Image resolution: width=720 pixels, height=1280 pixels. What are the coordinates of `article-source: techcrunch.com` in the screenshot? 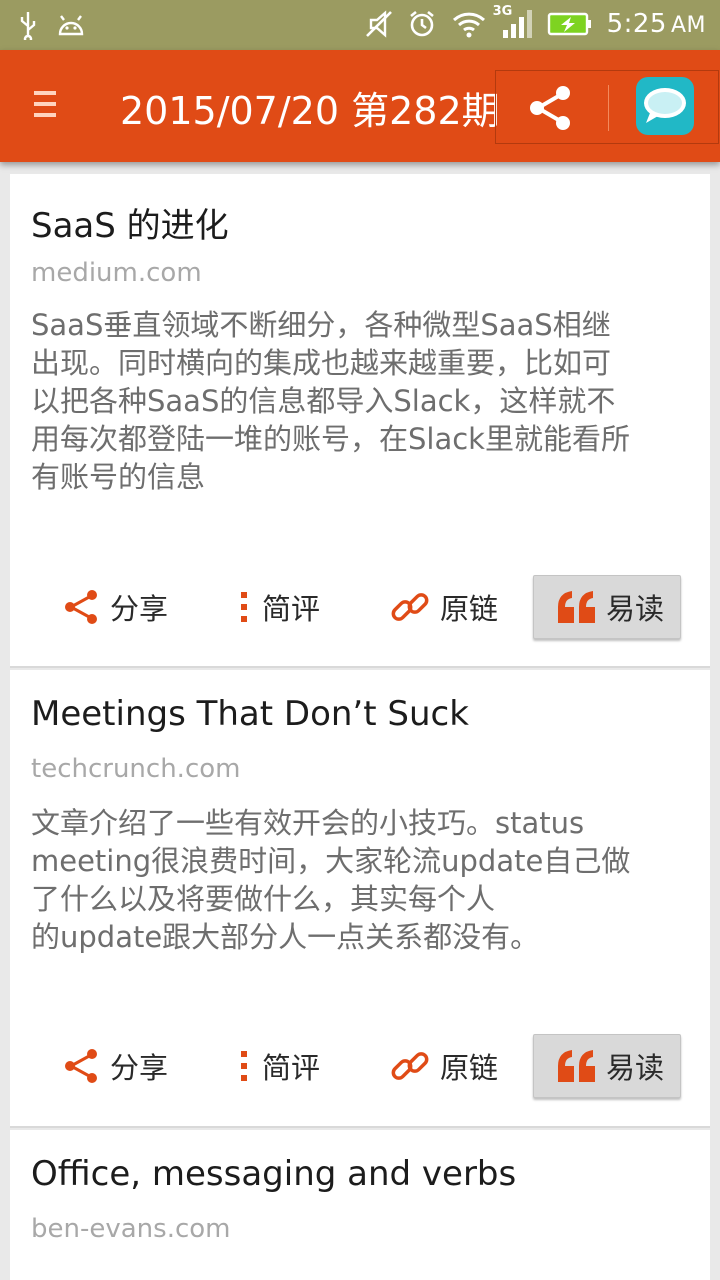 It's located at (136, 769).